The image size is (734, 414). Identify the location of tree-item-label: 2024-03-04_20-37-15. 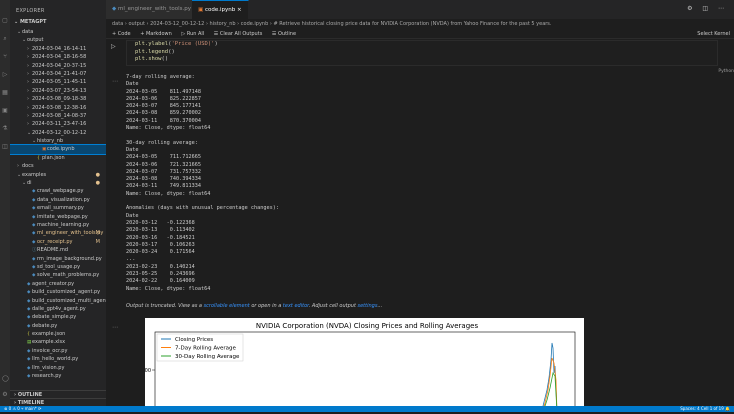
(59, 65).